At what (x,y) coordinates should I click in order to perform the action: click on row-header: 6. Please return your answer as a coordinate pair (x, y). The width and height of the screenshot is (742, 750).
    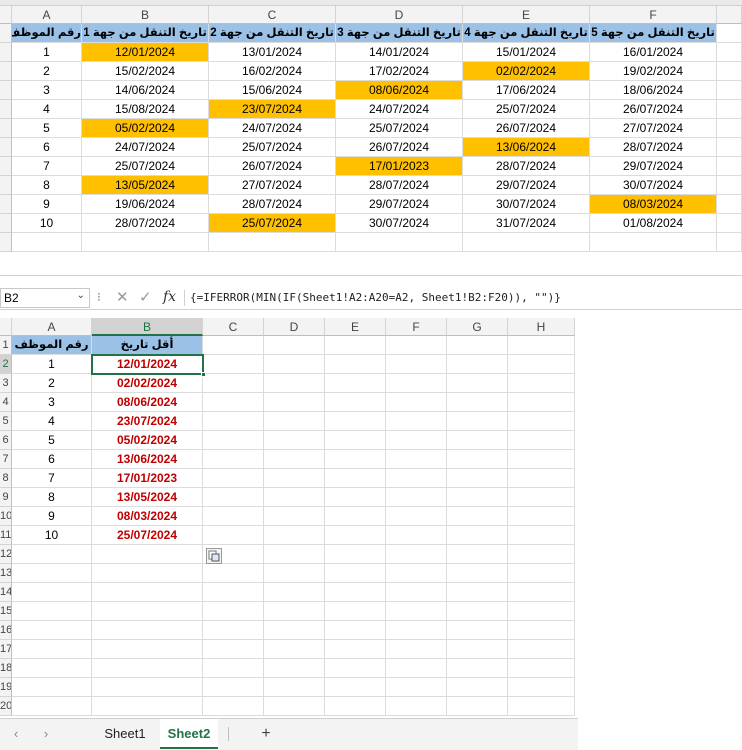
    Looking at the image, I should click on (6, 440).